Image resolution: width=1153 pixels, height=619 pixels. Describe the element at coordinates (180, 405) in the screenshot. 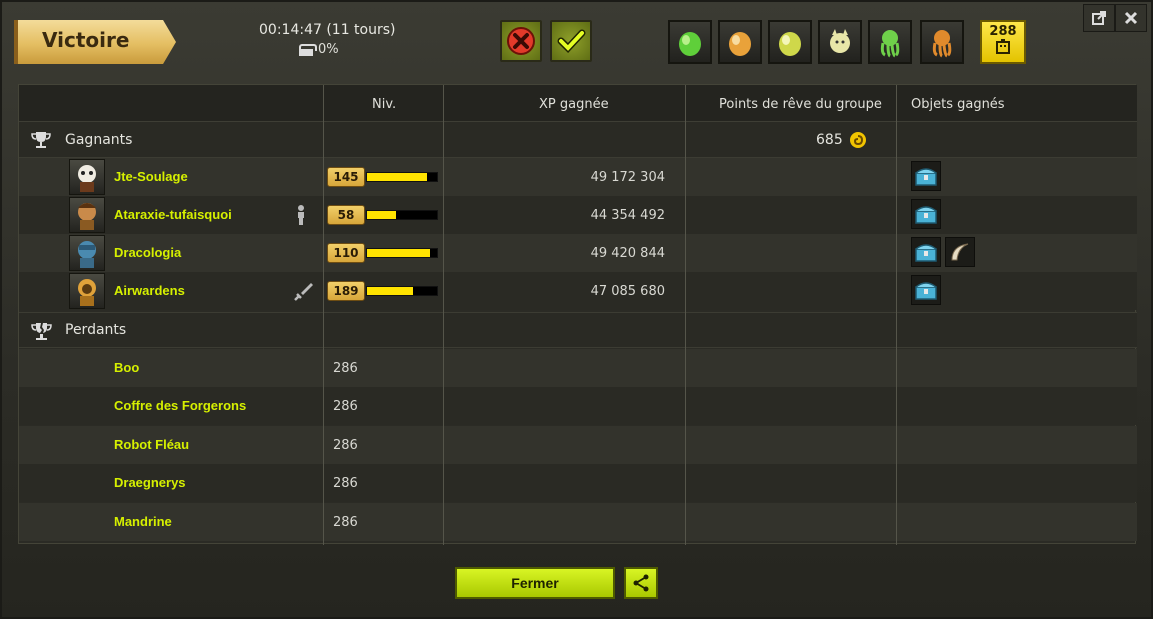

I see `monster-name: Coffre des Forgerons` at that location.